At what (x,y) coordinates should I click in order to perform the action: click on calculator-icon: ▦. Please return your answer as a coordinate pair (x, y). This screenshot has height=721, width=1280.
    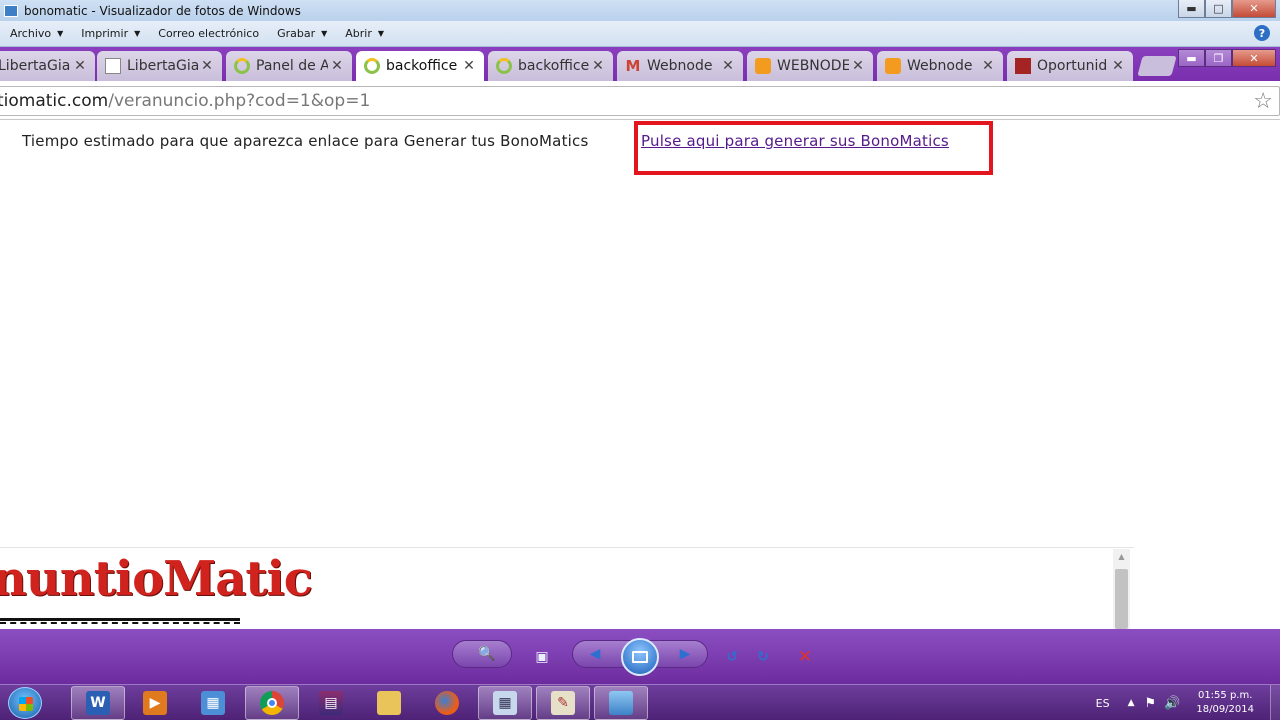
    Looking at the image, I should click on (505, 703).